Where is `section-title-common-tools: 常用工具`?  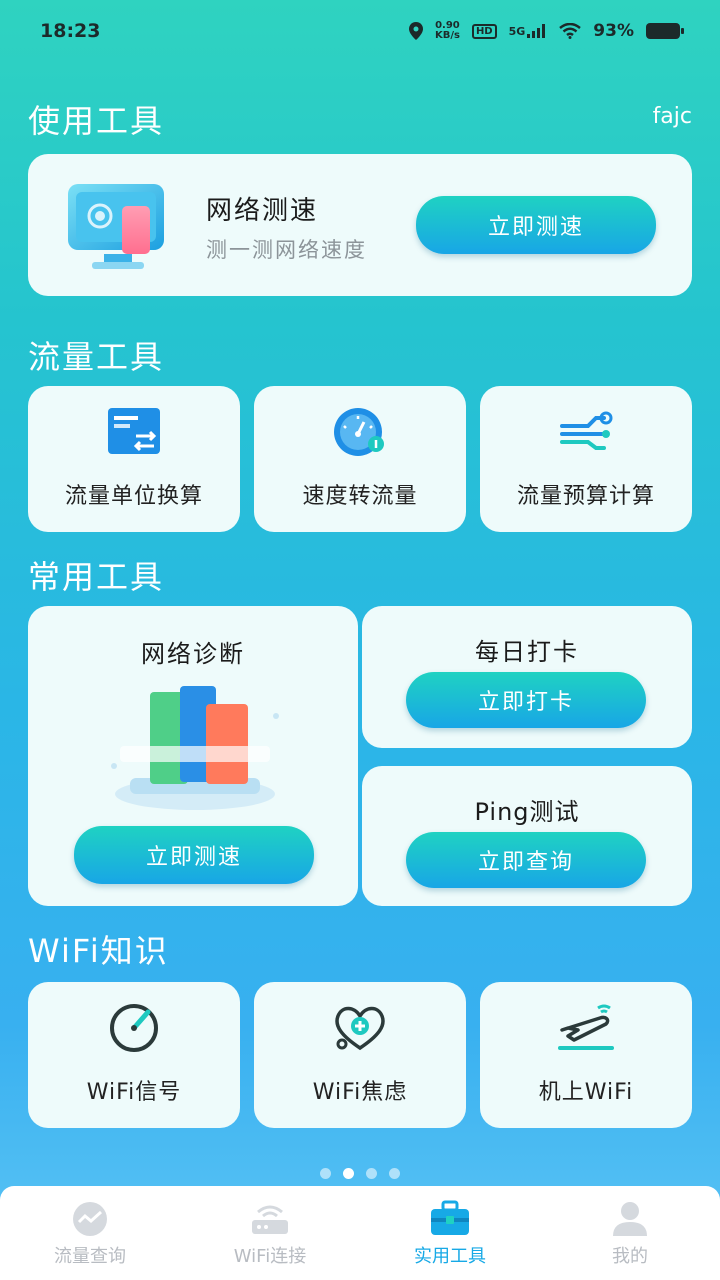
section-title-common-tools: 常用工具 is located at coordinates (96, 577).